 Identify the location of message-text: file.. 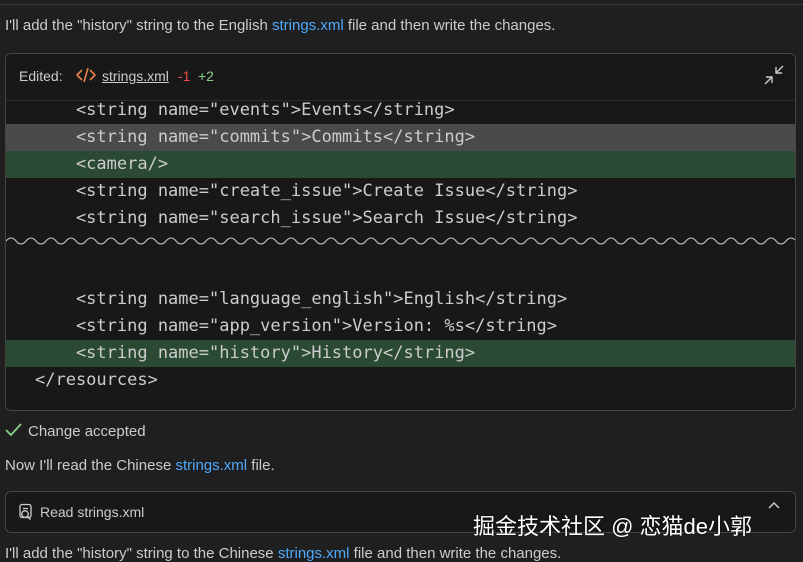
(261, 465).